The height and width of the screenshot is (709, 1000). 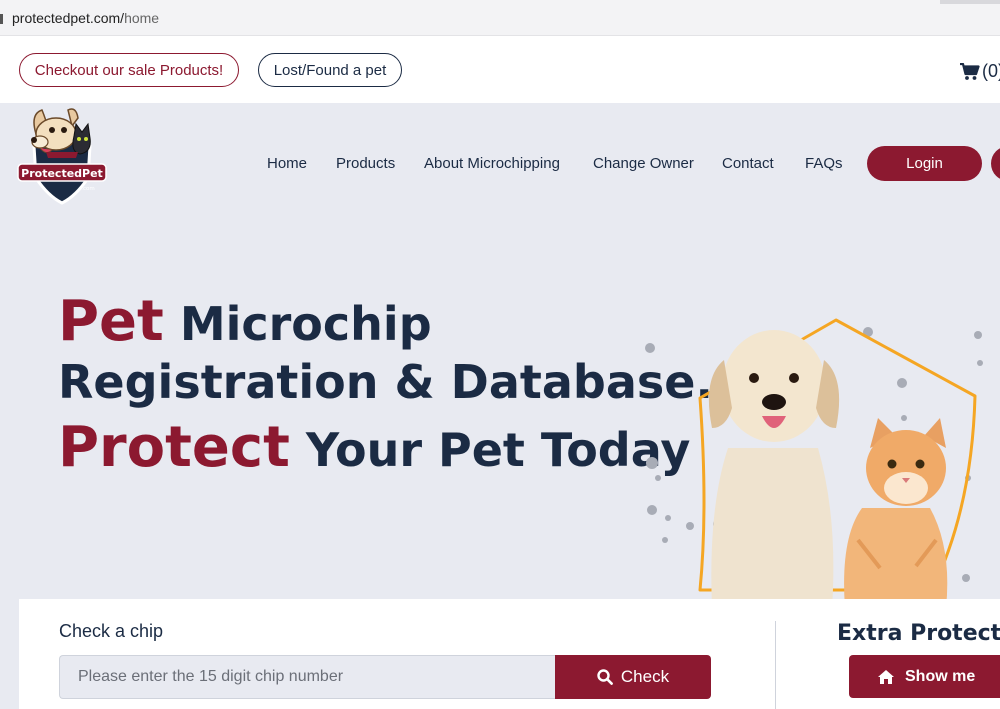 I want to click on hero-line-2: Registration & Database., so click(x=385, y=382).